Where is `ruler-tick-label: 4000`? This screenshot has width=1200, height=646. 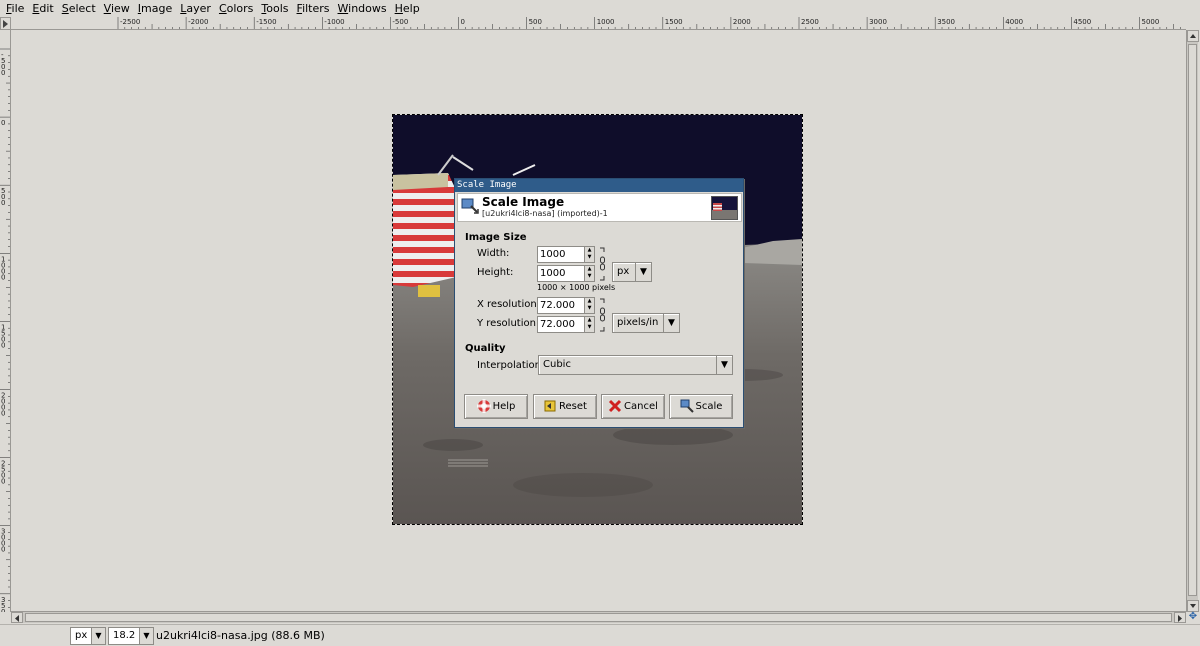 ruler-tick-label: 4000 is located at coordinates (1014, 22).